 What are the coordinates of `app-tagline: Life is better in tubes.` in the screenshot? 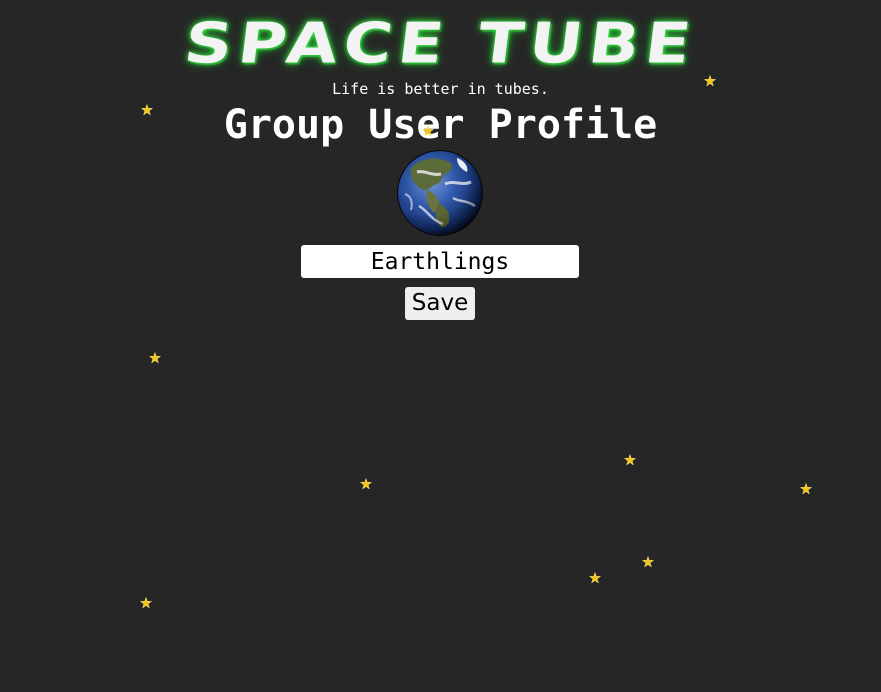 It's located at (440, 89).